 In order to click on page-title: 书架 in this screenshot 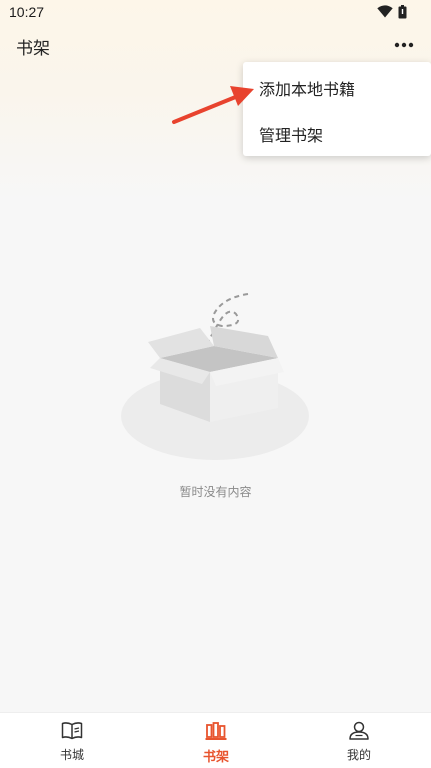, I will do `click(33, 49)`.